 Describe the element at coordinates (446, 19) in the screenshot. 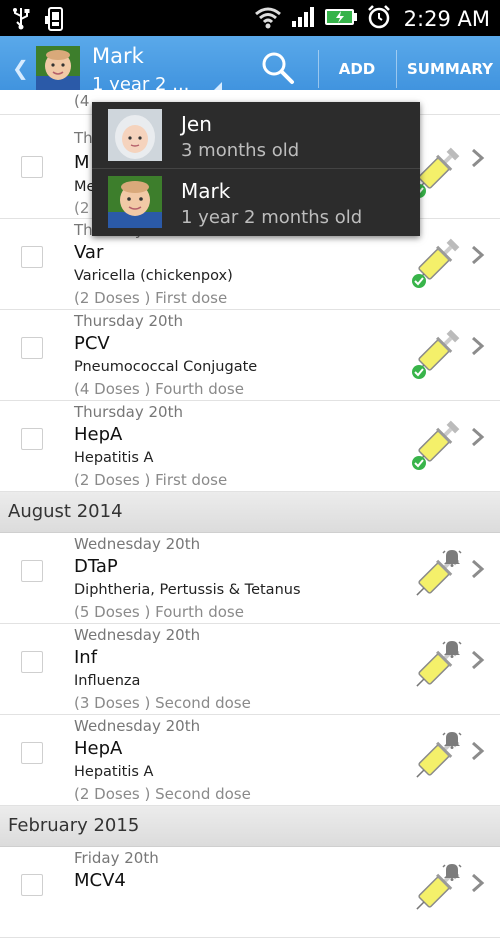

I see `clock-text: 2:29 AM` at that location.